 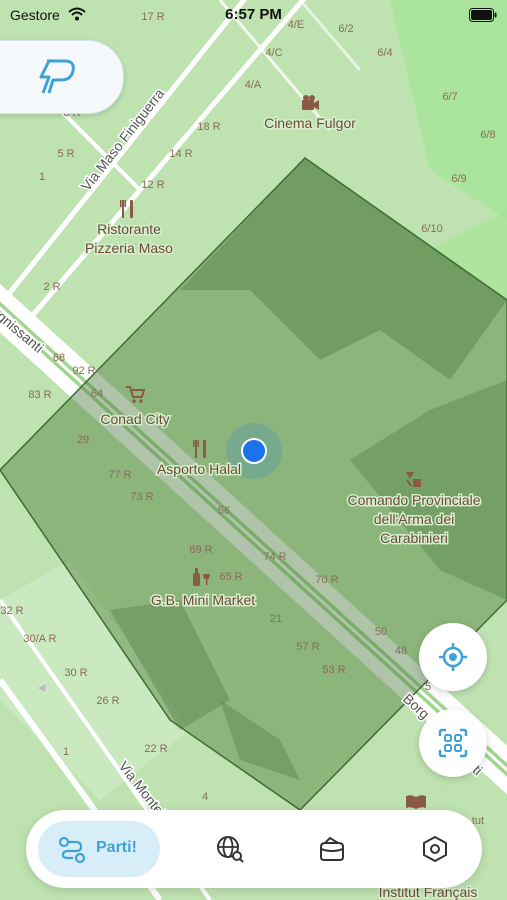 I want to click on house-number: 50, so click(x=381, y=632).